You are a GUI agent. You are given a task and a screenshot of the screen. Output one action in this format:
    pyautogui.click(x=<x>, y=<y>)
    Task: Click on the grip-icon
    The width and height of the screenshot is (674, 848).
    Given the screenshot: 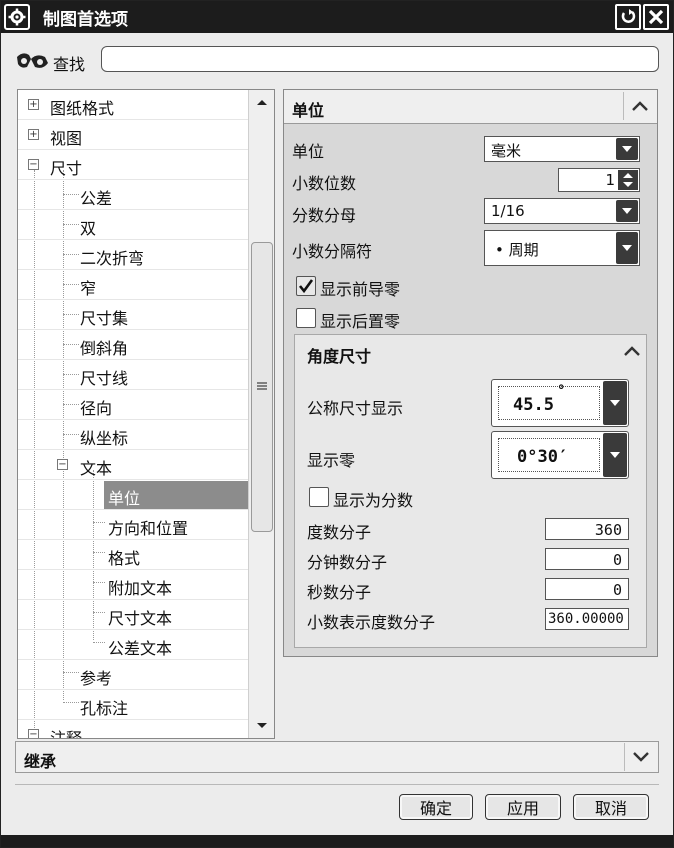 What is the action you would take?
    pyautogui.click(x=262, y=386)
    